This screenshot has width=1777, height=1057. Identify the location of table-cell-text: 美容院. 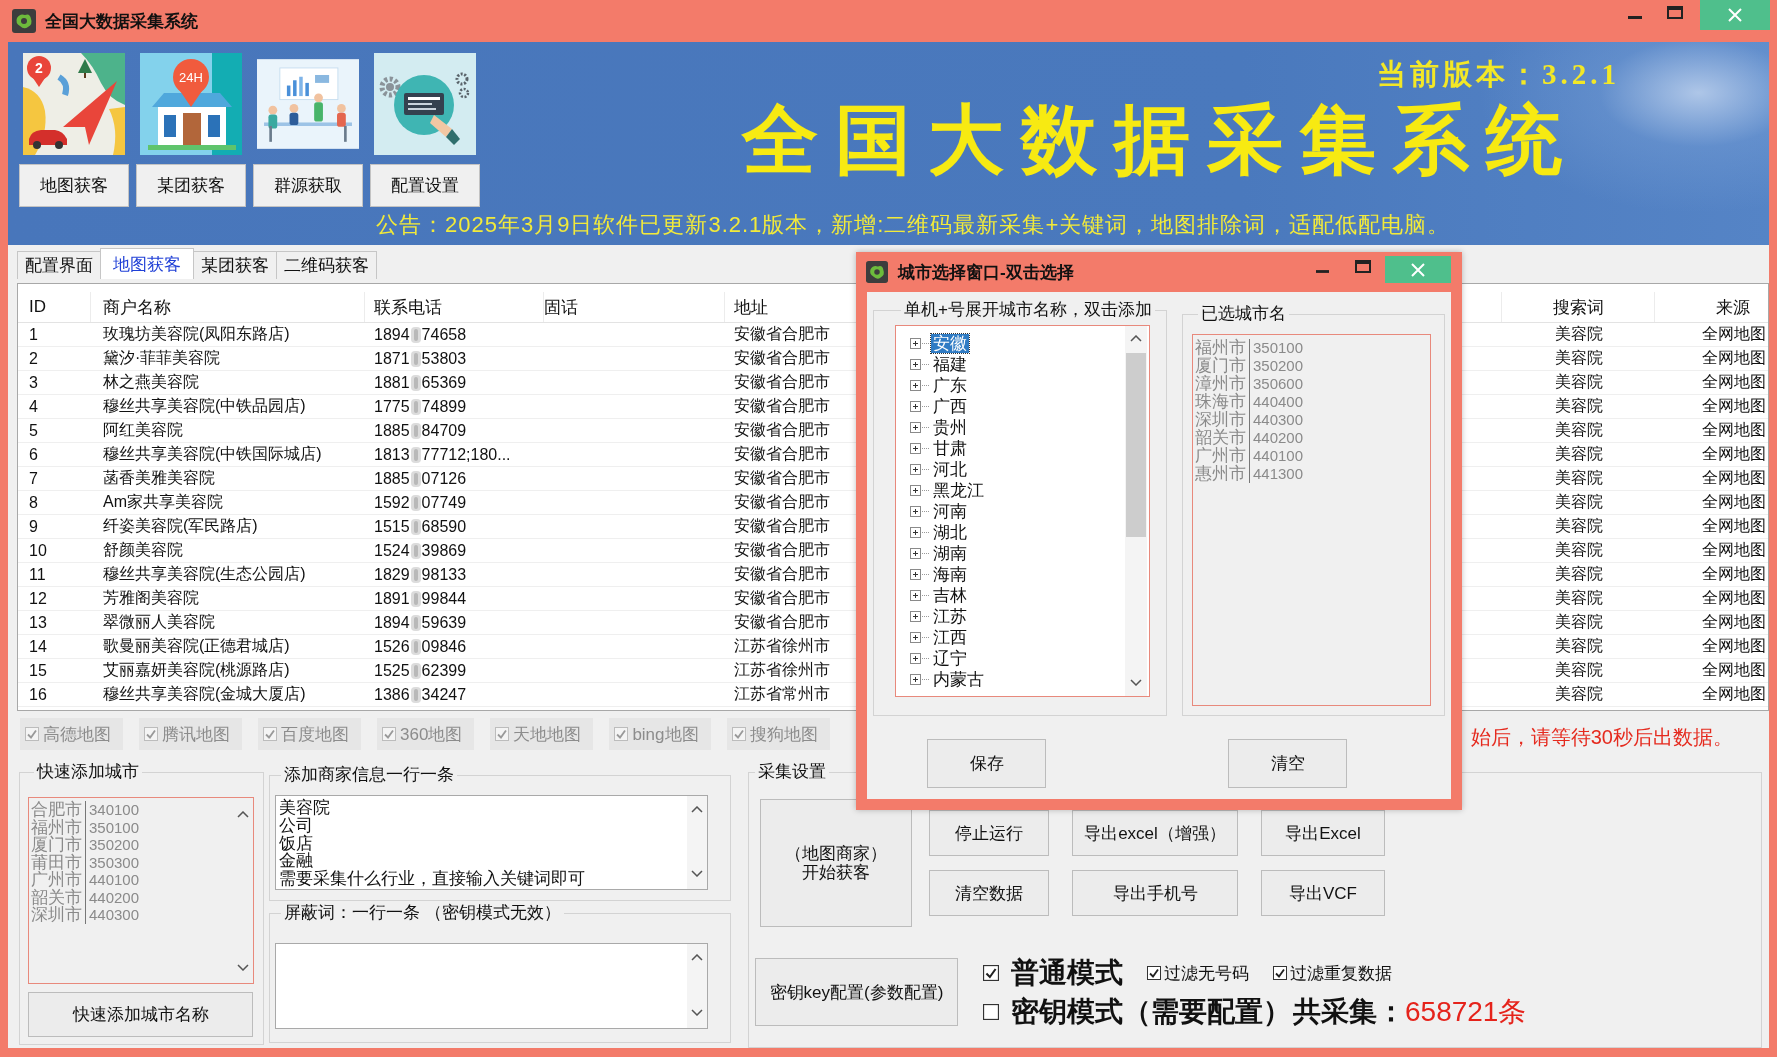
(1578, 406).